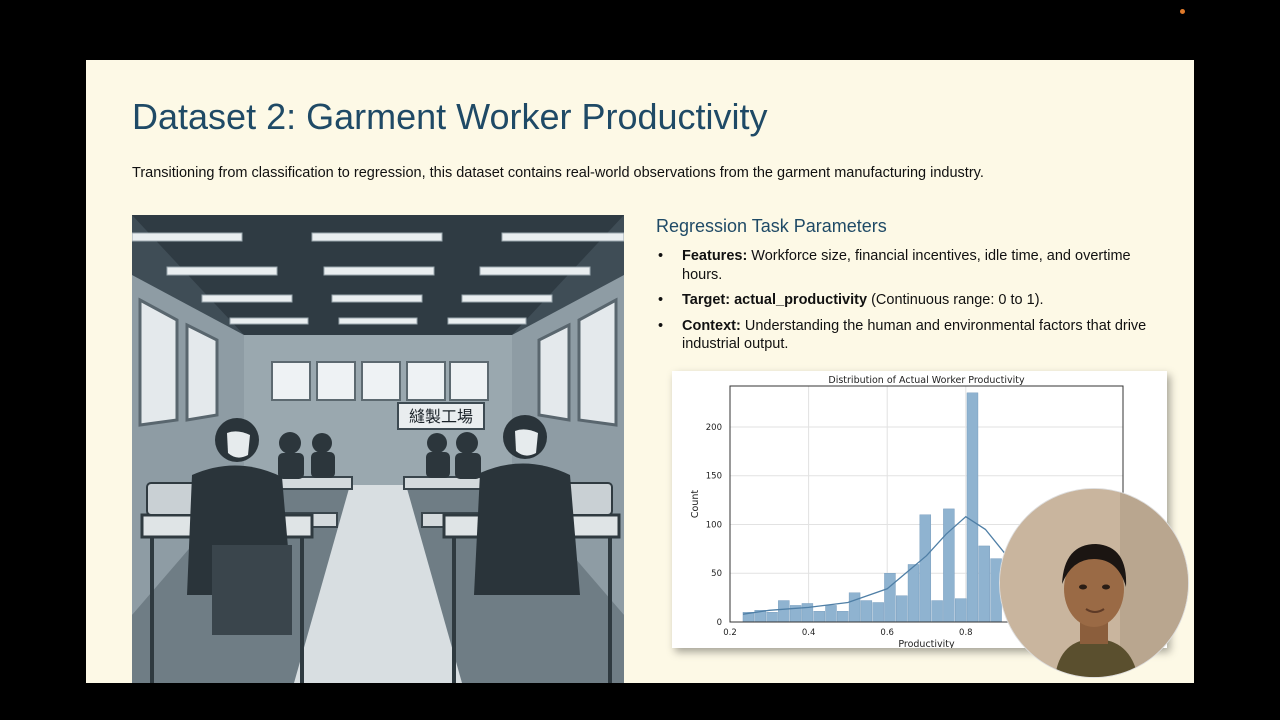 The image size is (1280, 720). I want to click on factory-sign-text: 縫製工場, so click(441, 416).